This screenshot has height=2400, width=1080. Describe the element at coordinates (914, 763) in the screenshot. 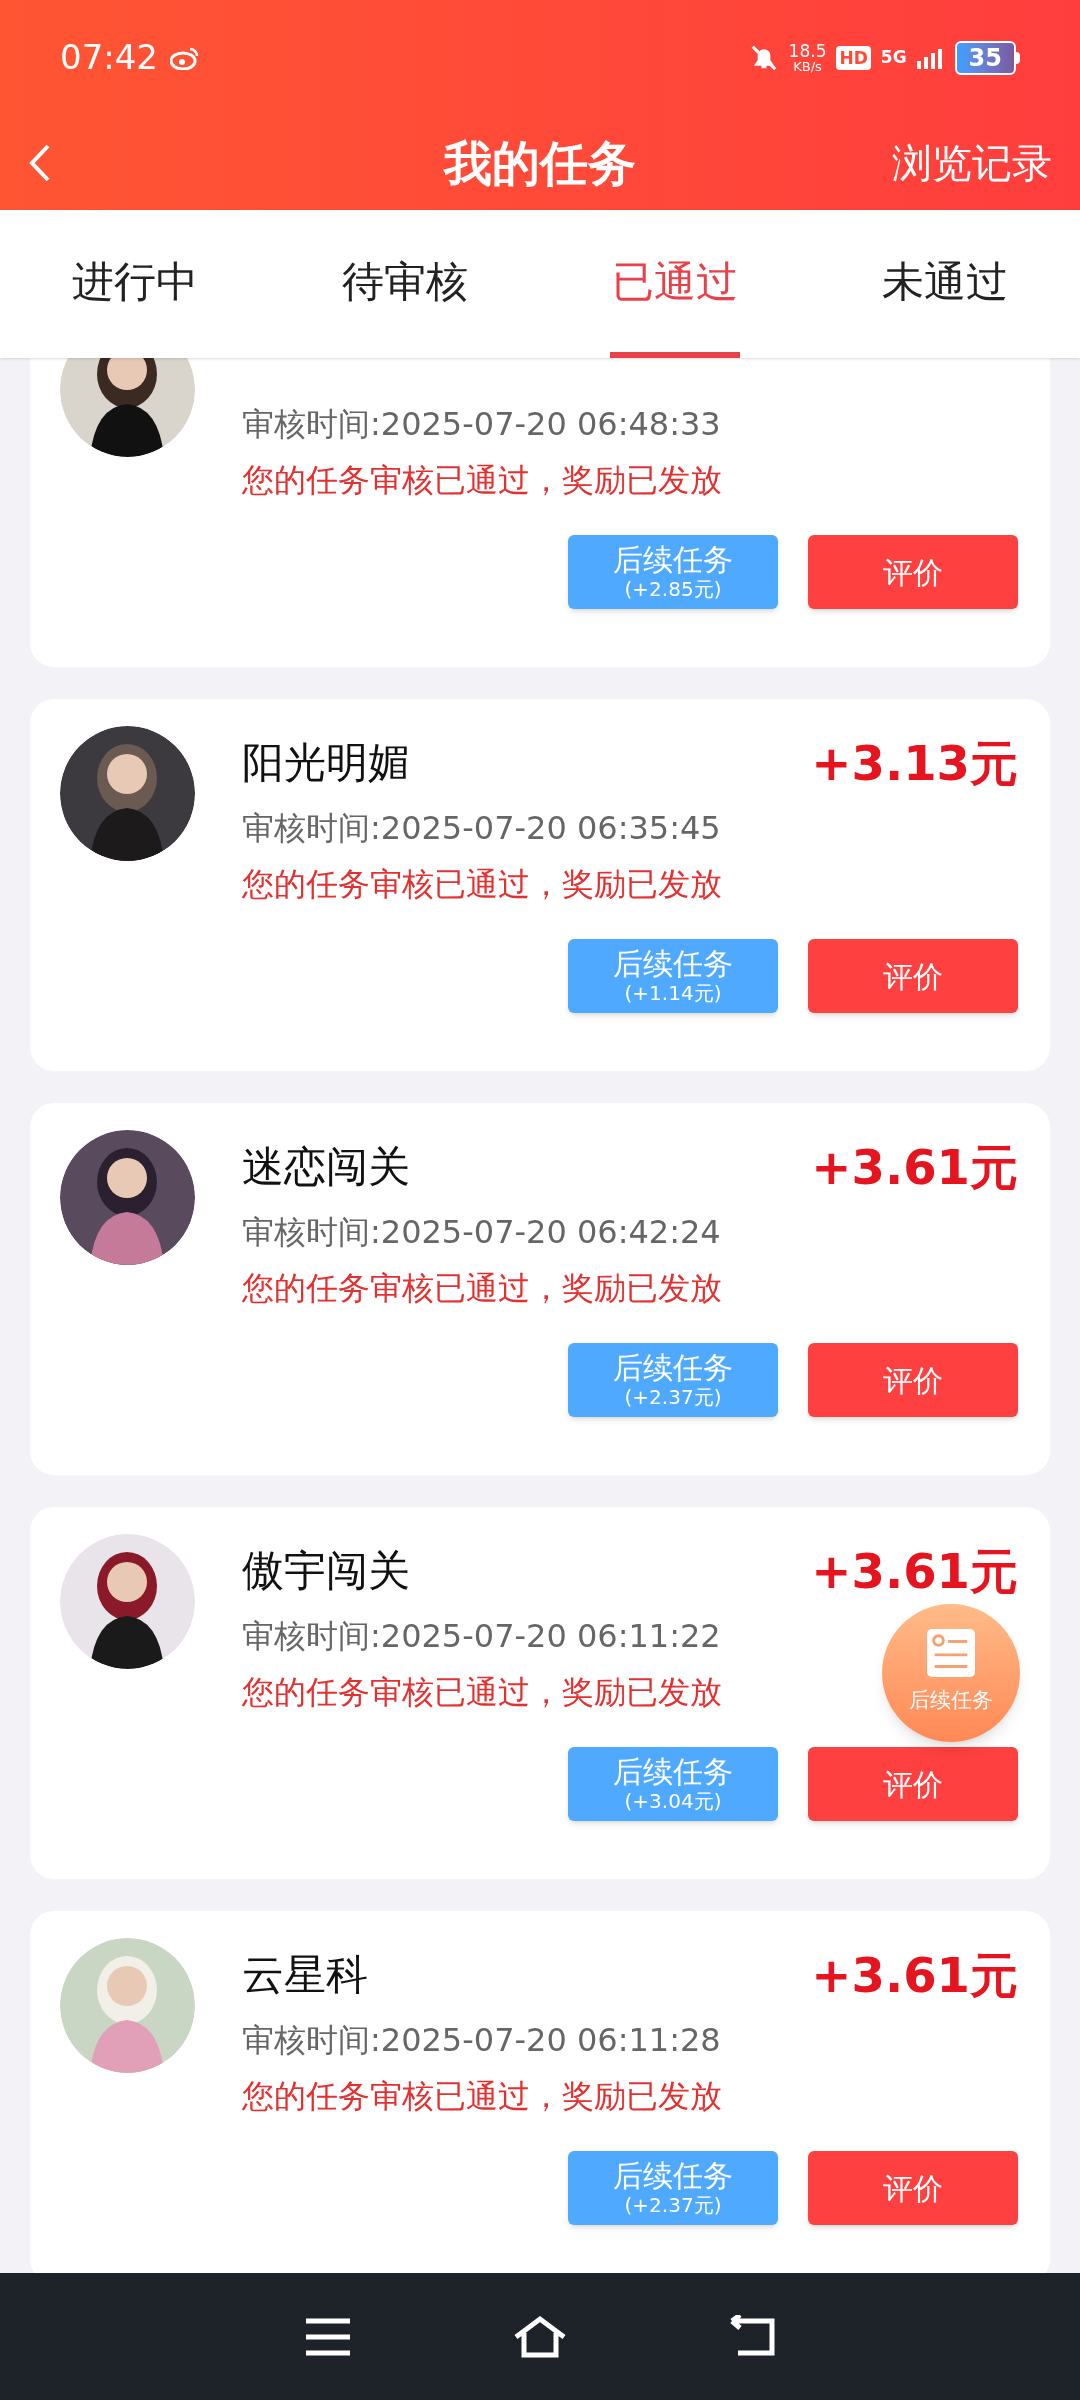

I see `reward-amount: +3.13元` at that location.